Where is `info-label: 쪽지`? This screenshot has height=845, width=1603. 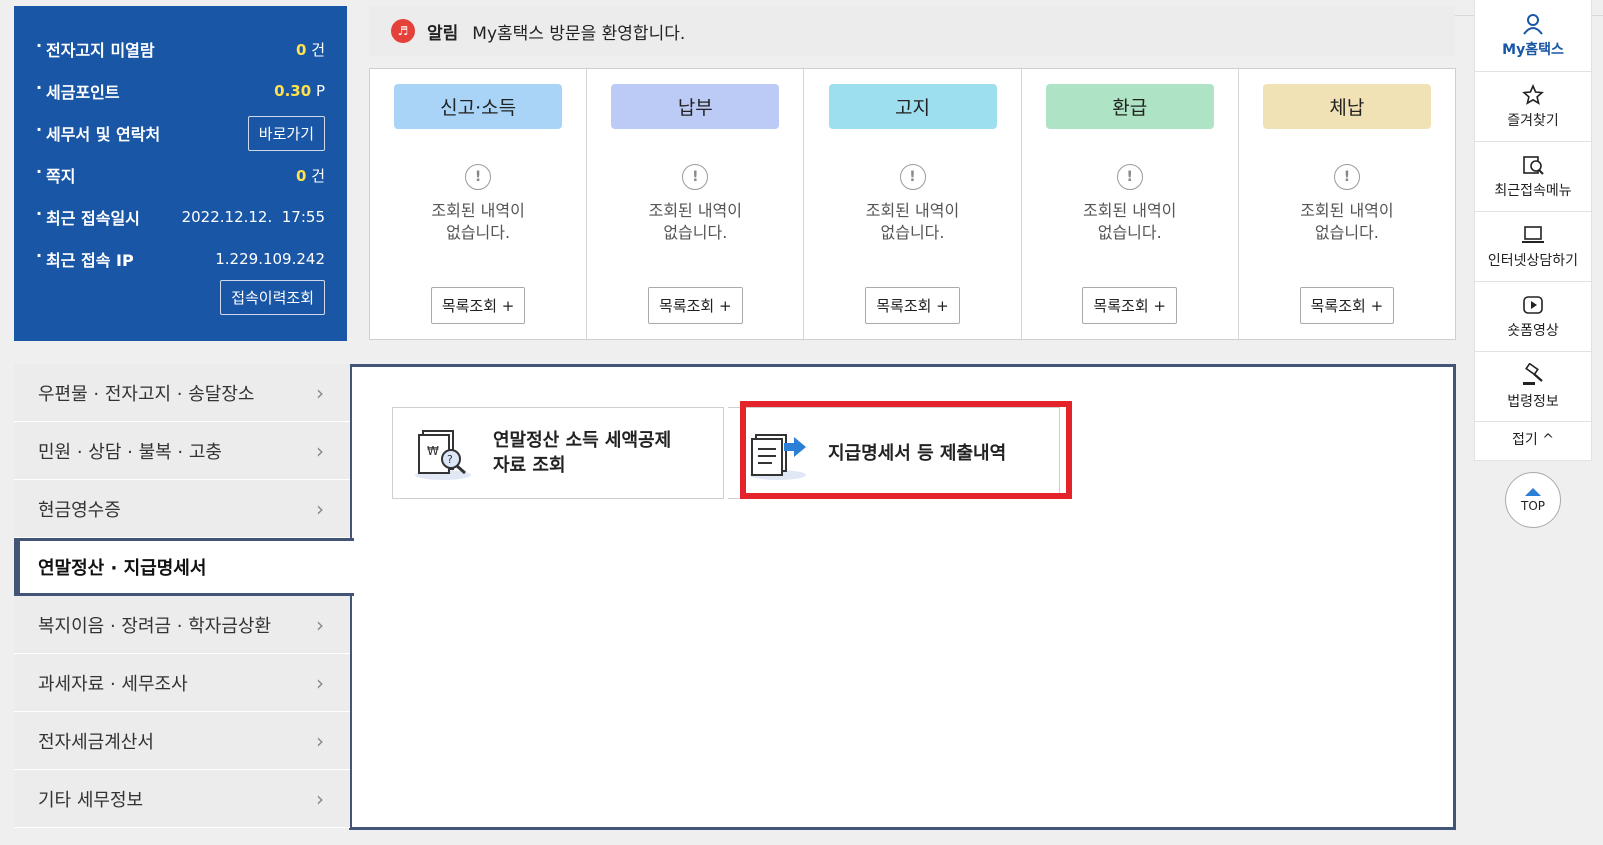
info-label: 쪽지 is located at coordinates (55, 174).